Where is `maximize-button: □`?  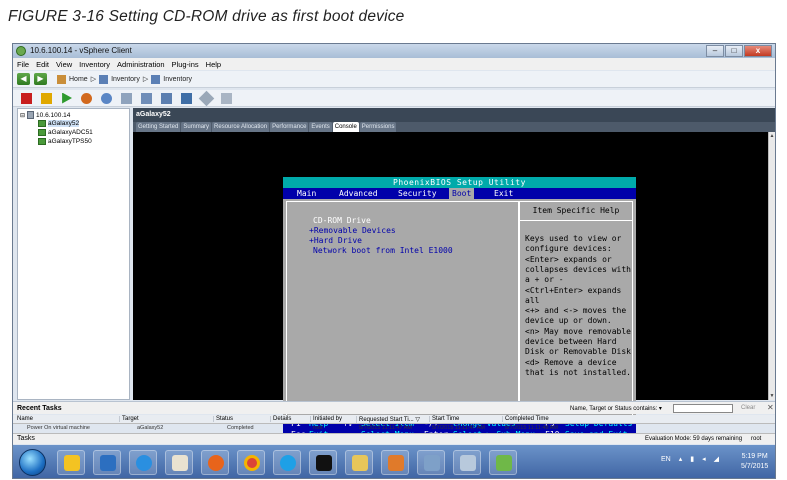 maximize-button: □ is located at coordinates (734, 51).